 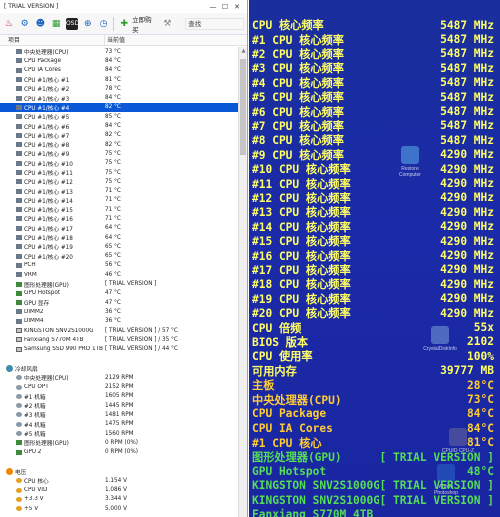 I want to click on tree-row: +5 V 5.000 V, so click(x=119, y=508).